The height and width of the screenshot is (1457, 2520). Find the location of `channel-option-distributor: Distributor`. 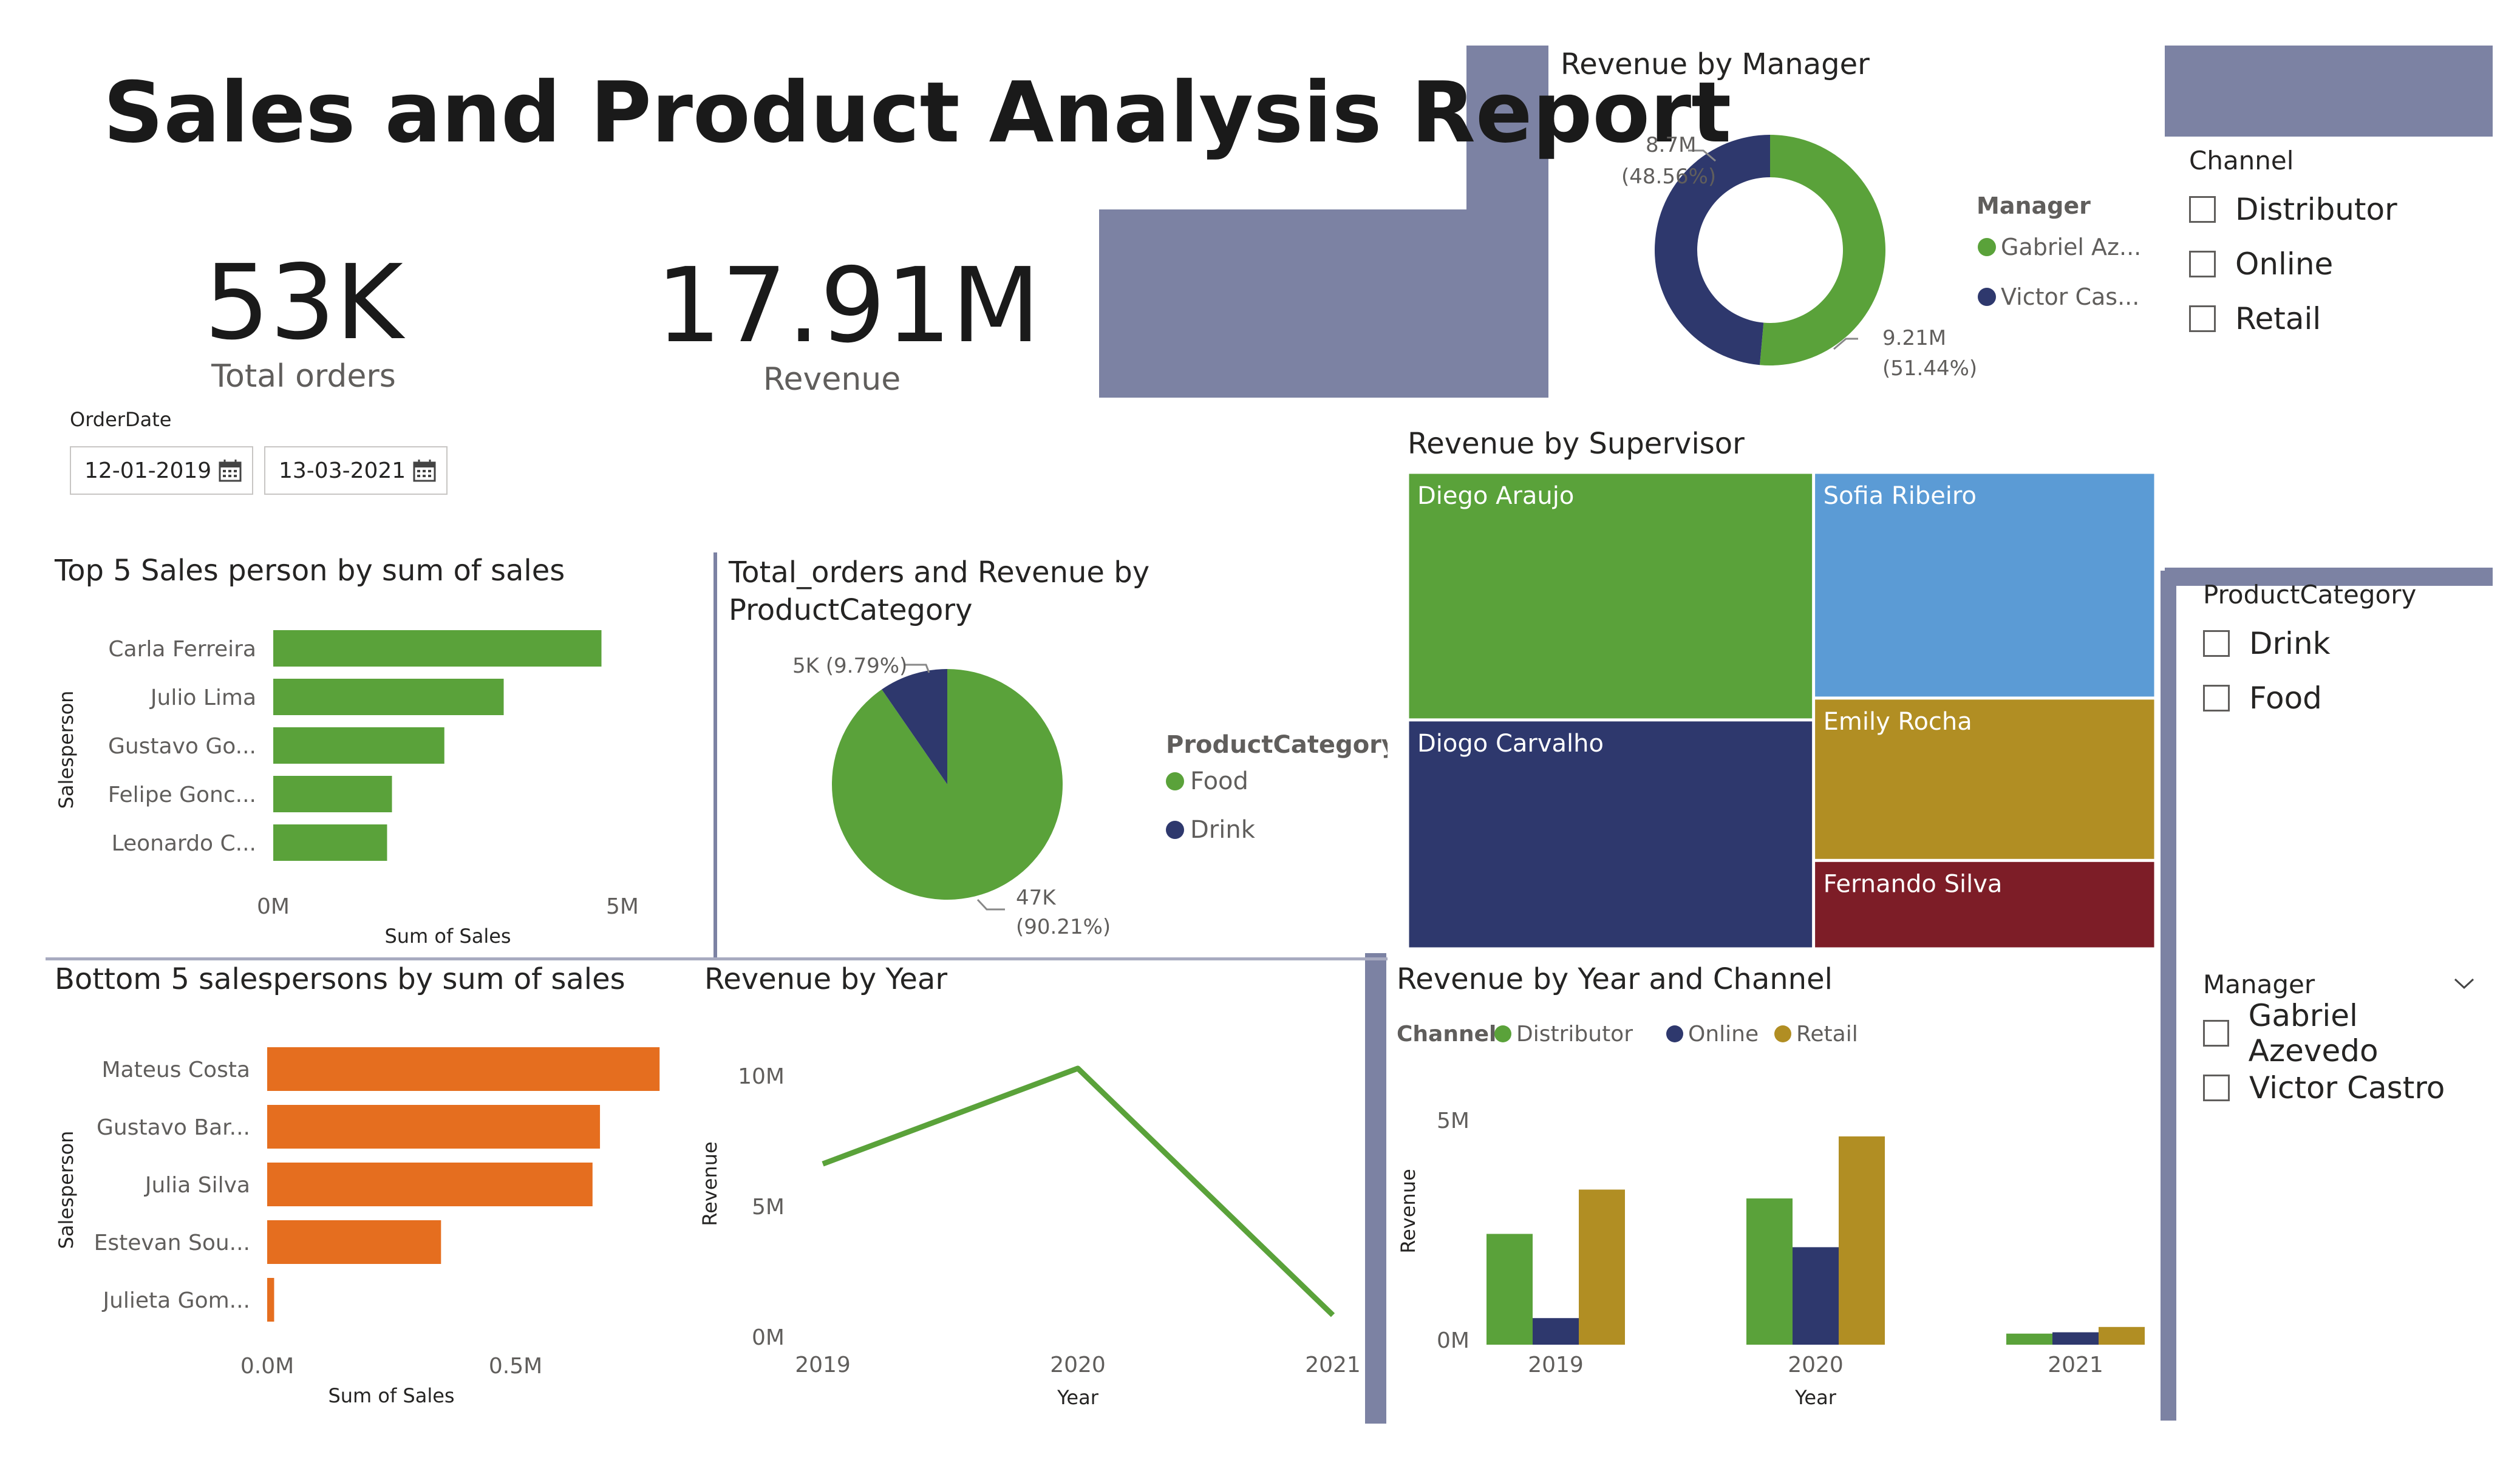

channel-option-distributor: Distributor is located at coordinates (2335, 209).